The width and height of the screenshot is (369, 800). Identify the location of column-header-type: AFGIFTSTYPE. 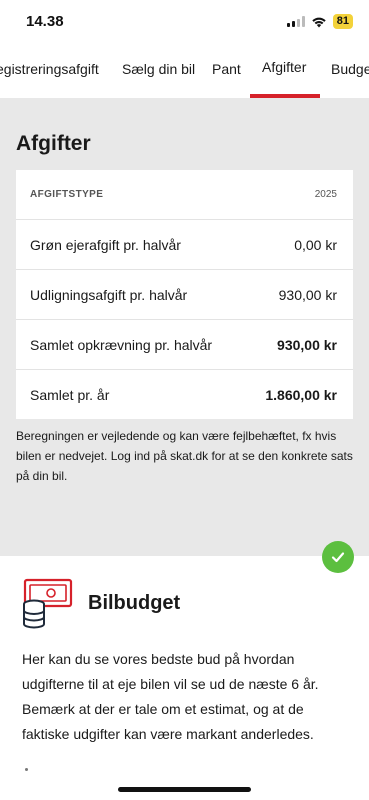
(67, 194).